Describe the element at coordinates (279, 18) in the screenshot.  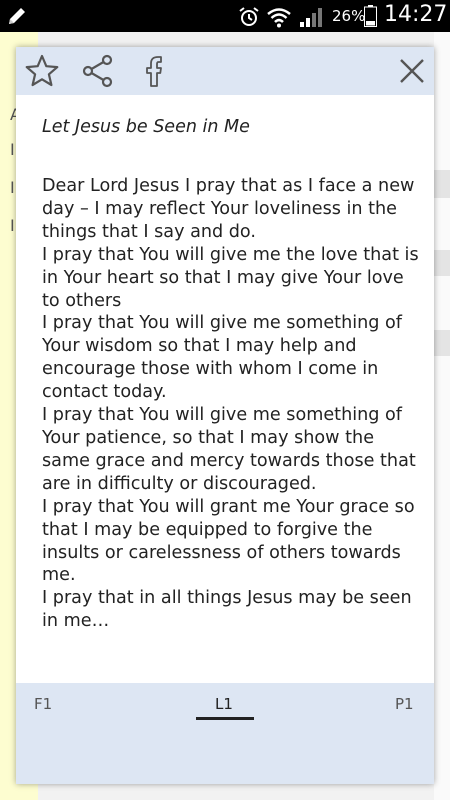
I see `wifi-icon` at that location.